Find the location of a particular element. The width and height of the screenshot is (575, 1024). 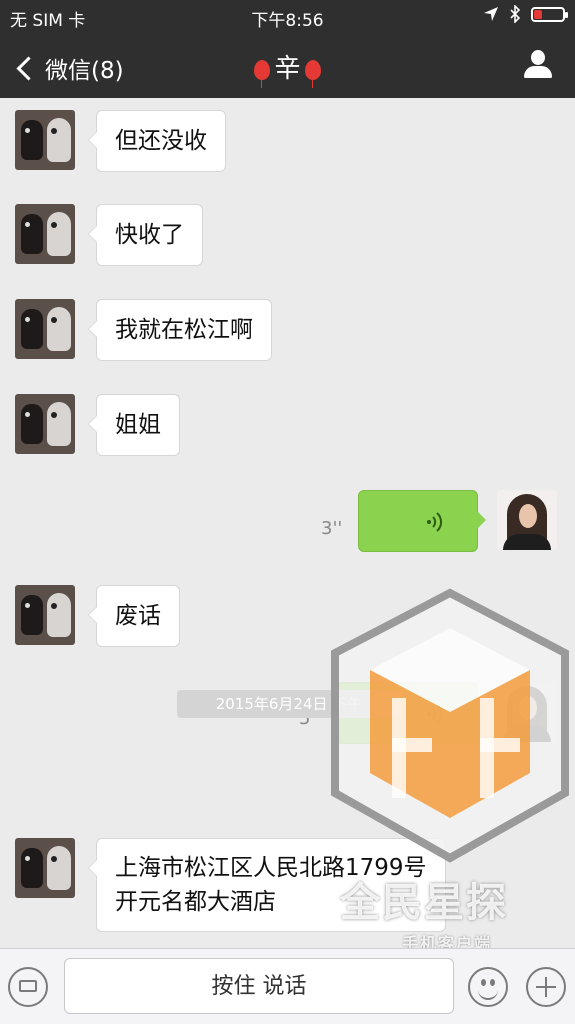

keyboard-toggle-button is located at coordinates (28, 987).